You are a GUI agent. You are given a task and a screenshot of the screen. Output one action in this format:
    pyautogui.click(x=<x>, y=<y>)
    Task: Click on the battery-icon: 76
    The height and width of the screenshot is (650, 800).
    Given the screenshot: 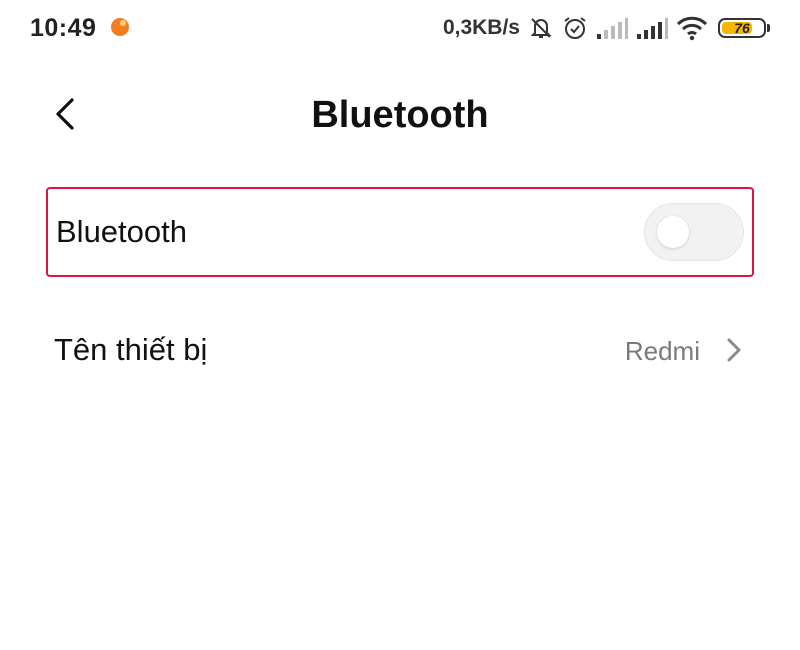 What is the action you would take?
    pyautogui.click(x=743, y=28)
    